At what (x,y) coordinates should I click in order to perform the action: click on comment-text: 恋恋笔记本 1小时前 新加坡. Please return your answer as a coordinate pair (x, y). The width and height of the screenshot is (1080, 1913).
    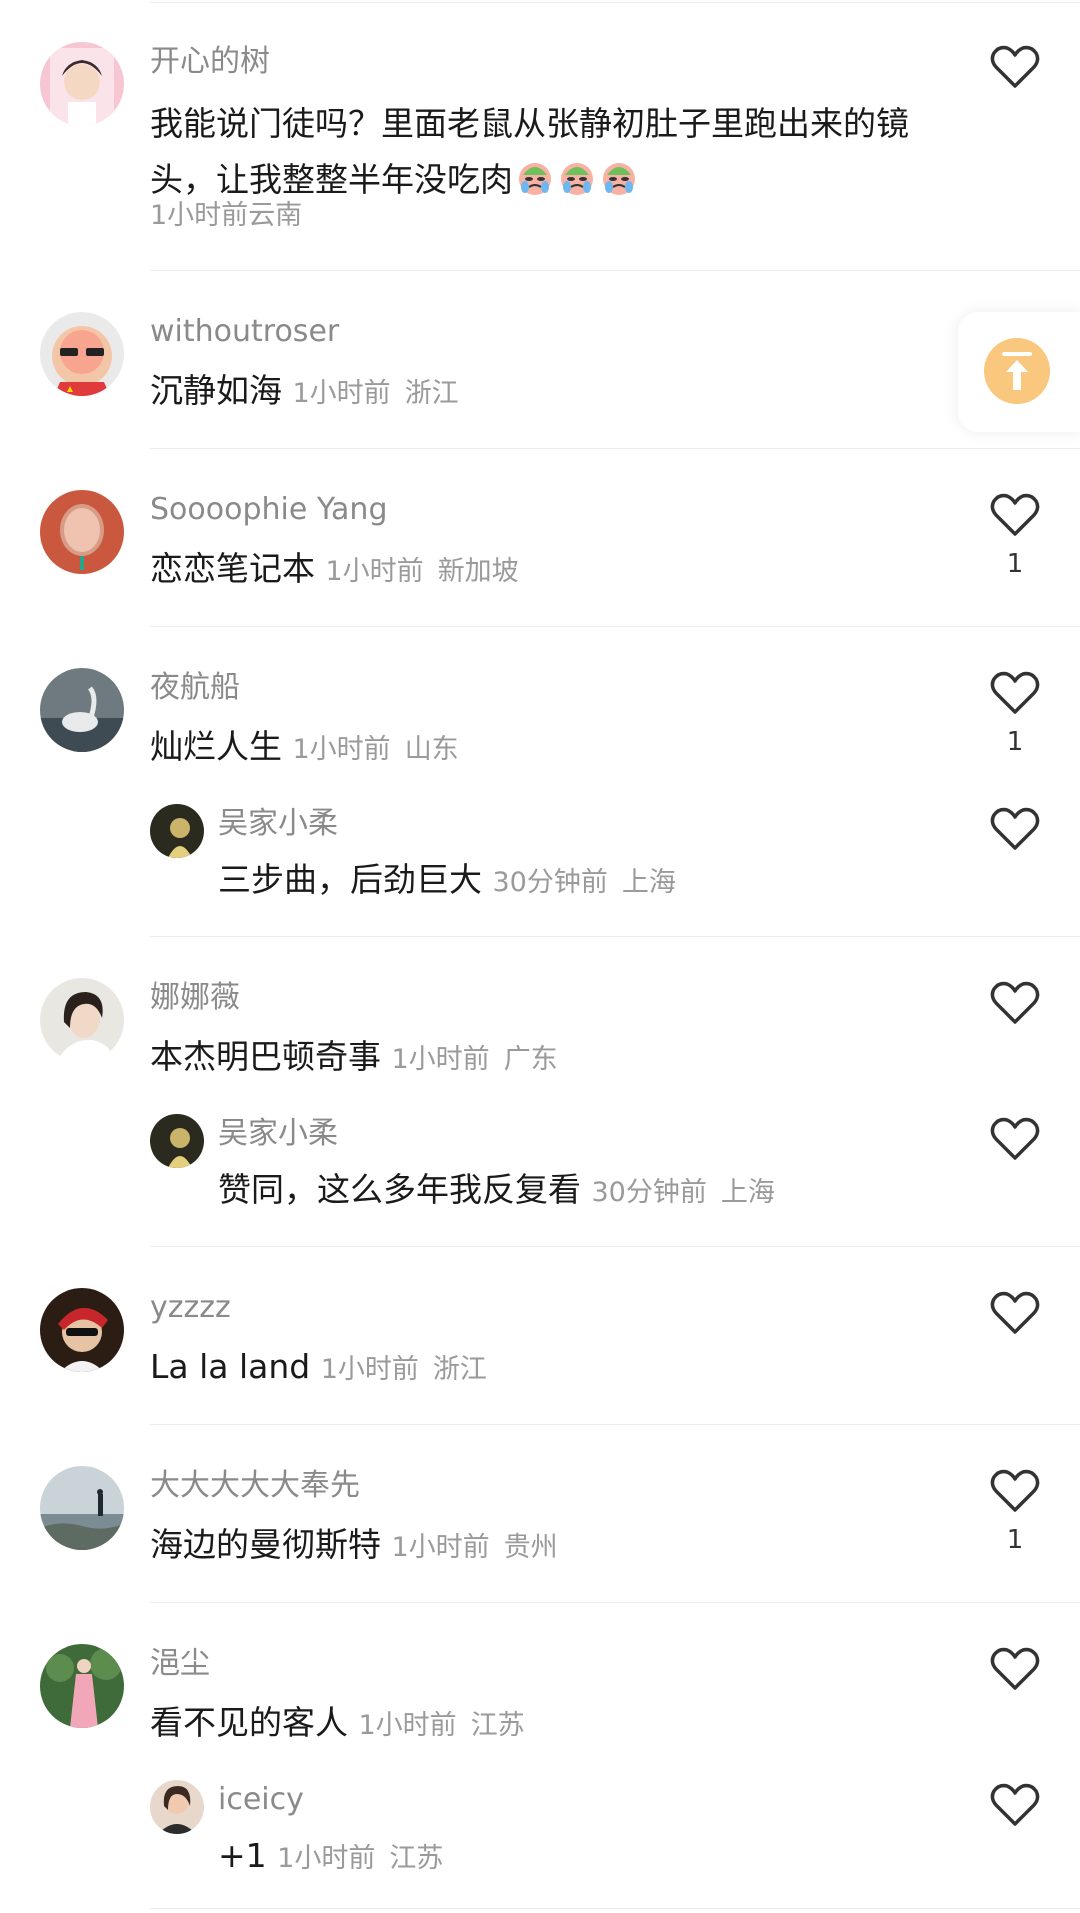
    Looking at the image, I should click on (334, 568).